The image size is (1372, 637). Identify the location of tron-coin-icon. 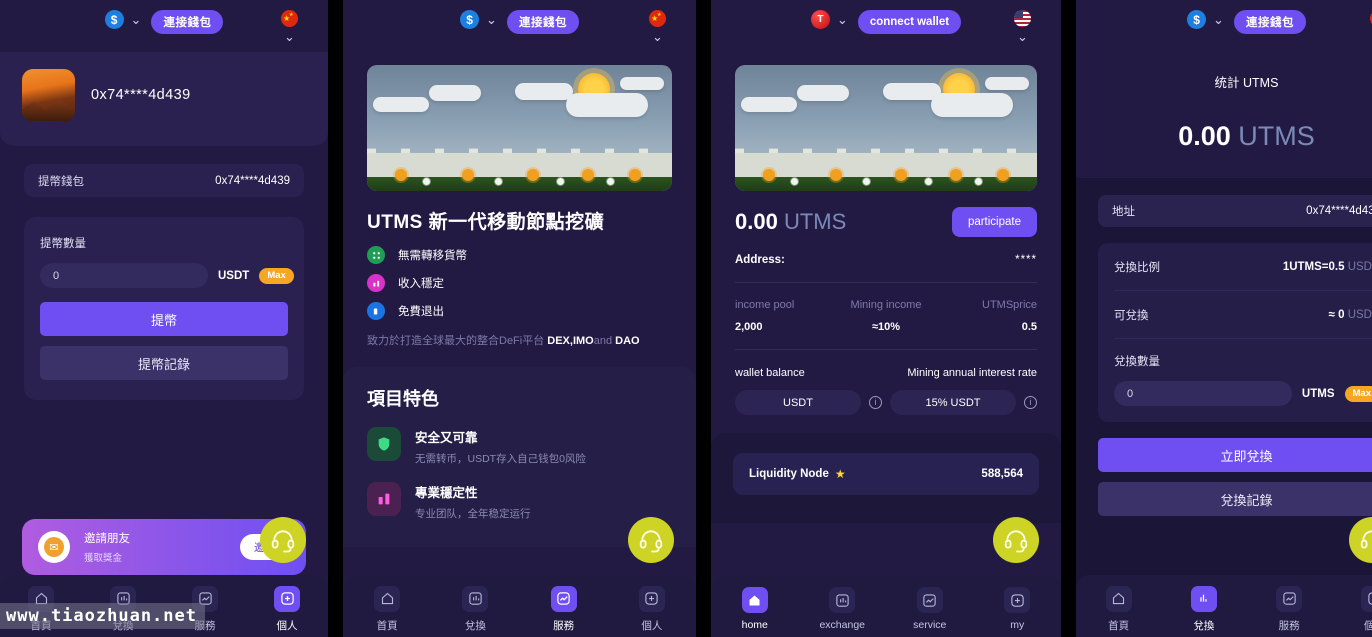
(820, 19).